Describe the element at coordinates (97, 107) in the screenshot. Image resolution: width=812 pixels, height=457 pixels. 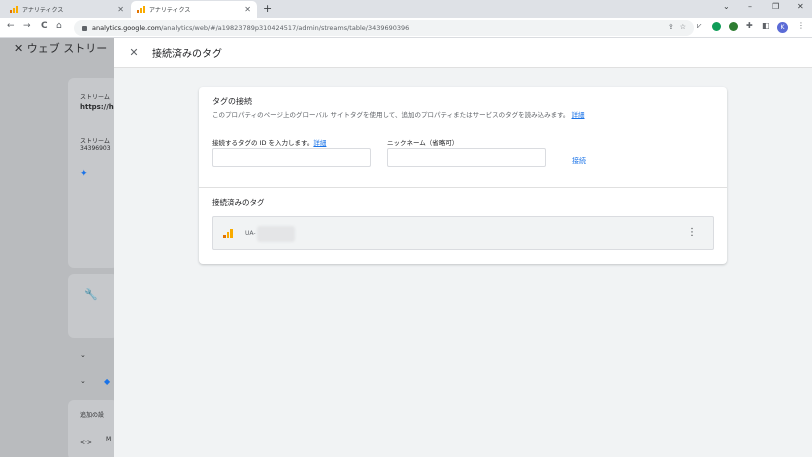
I see `underlay-url: https://h` at that location.